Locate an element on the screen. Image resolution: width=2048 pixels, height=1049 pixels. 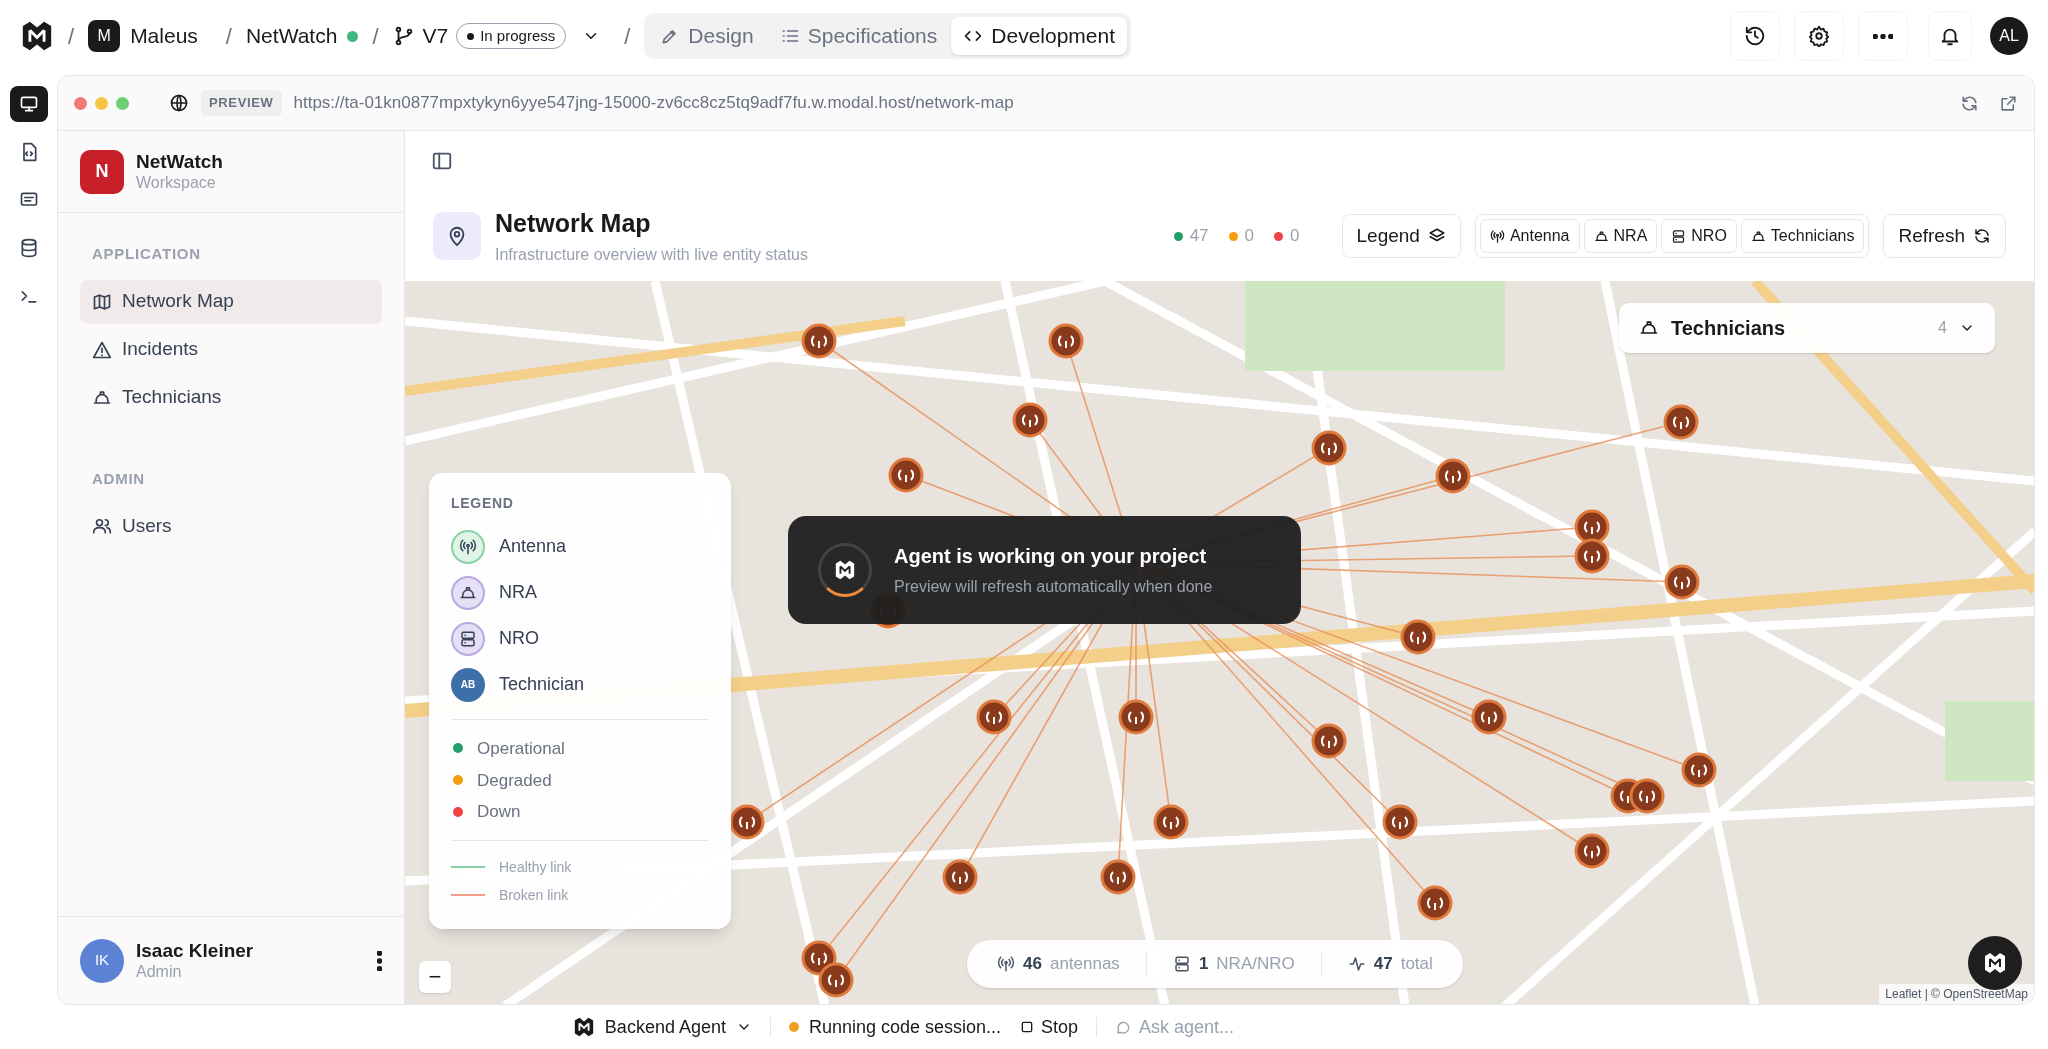
legend-label: Down is located at coordinates (499, 812).